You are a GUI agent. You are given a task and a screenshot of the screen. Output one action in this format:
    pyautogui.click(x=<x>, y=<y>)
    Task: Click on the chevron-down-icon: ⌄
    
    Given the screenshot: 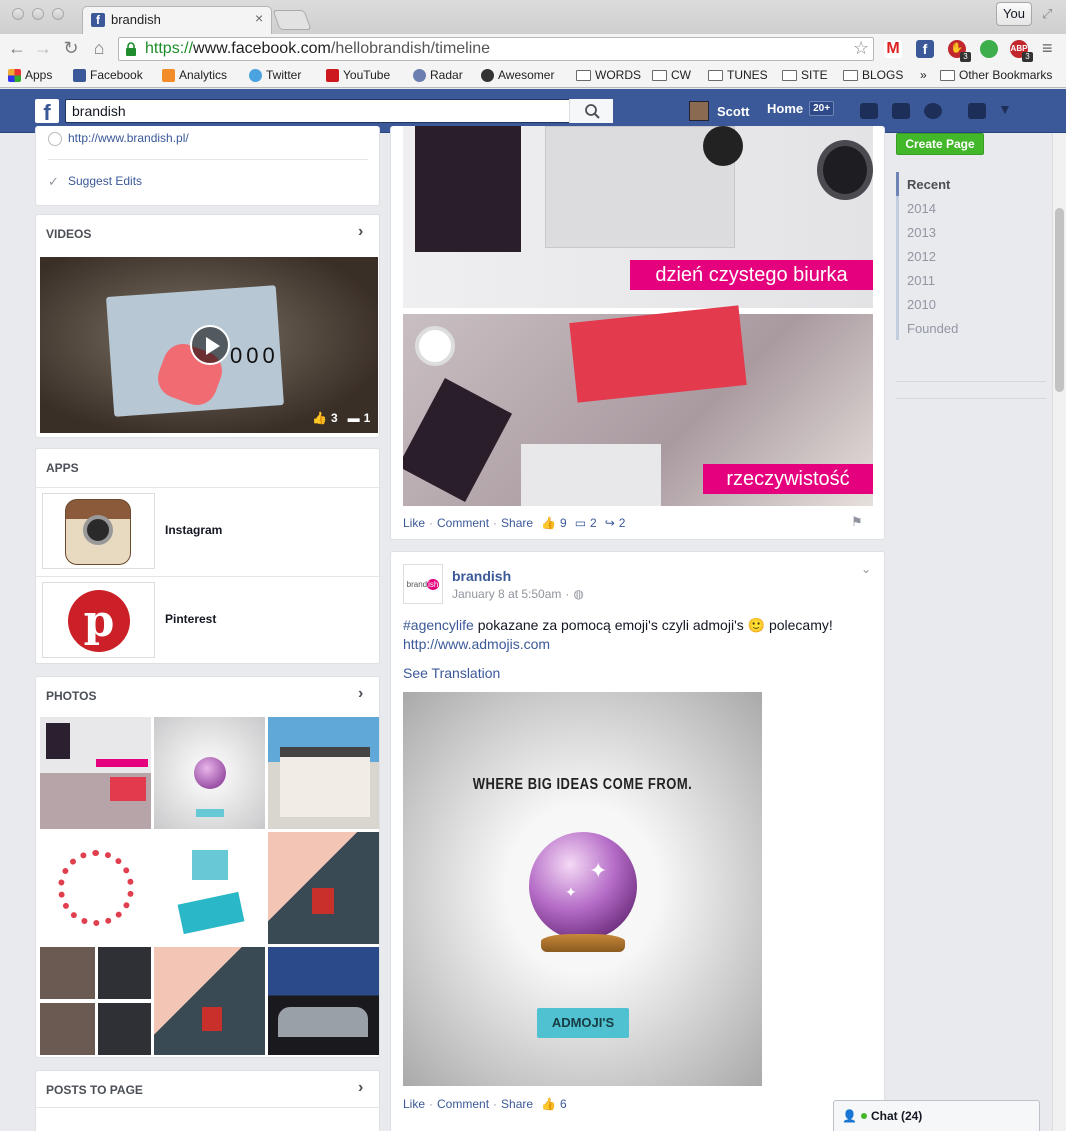 What is the action you would take?
    pyautogui.click(x=866, y=569)
    